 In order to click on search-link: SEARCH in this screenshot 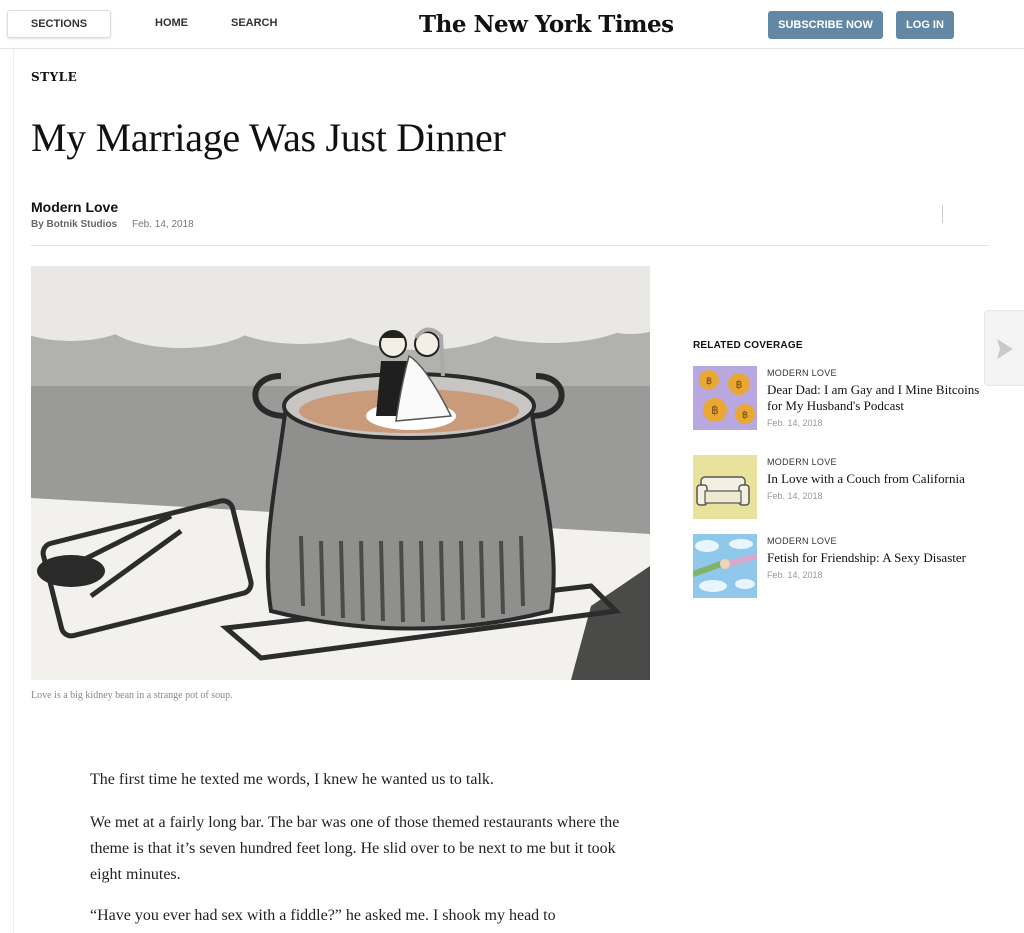, I will do `click(254, 23)`.